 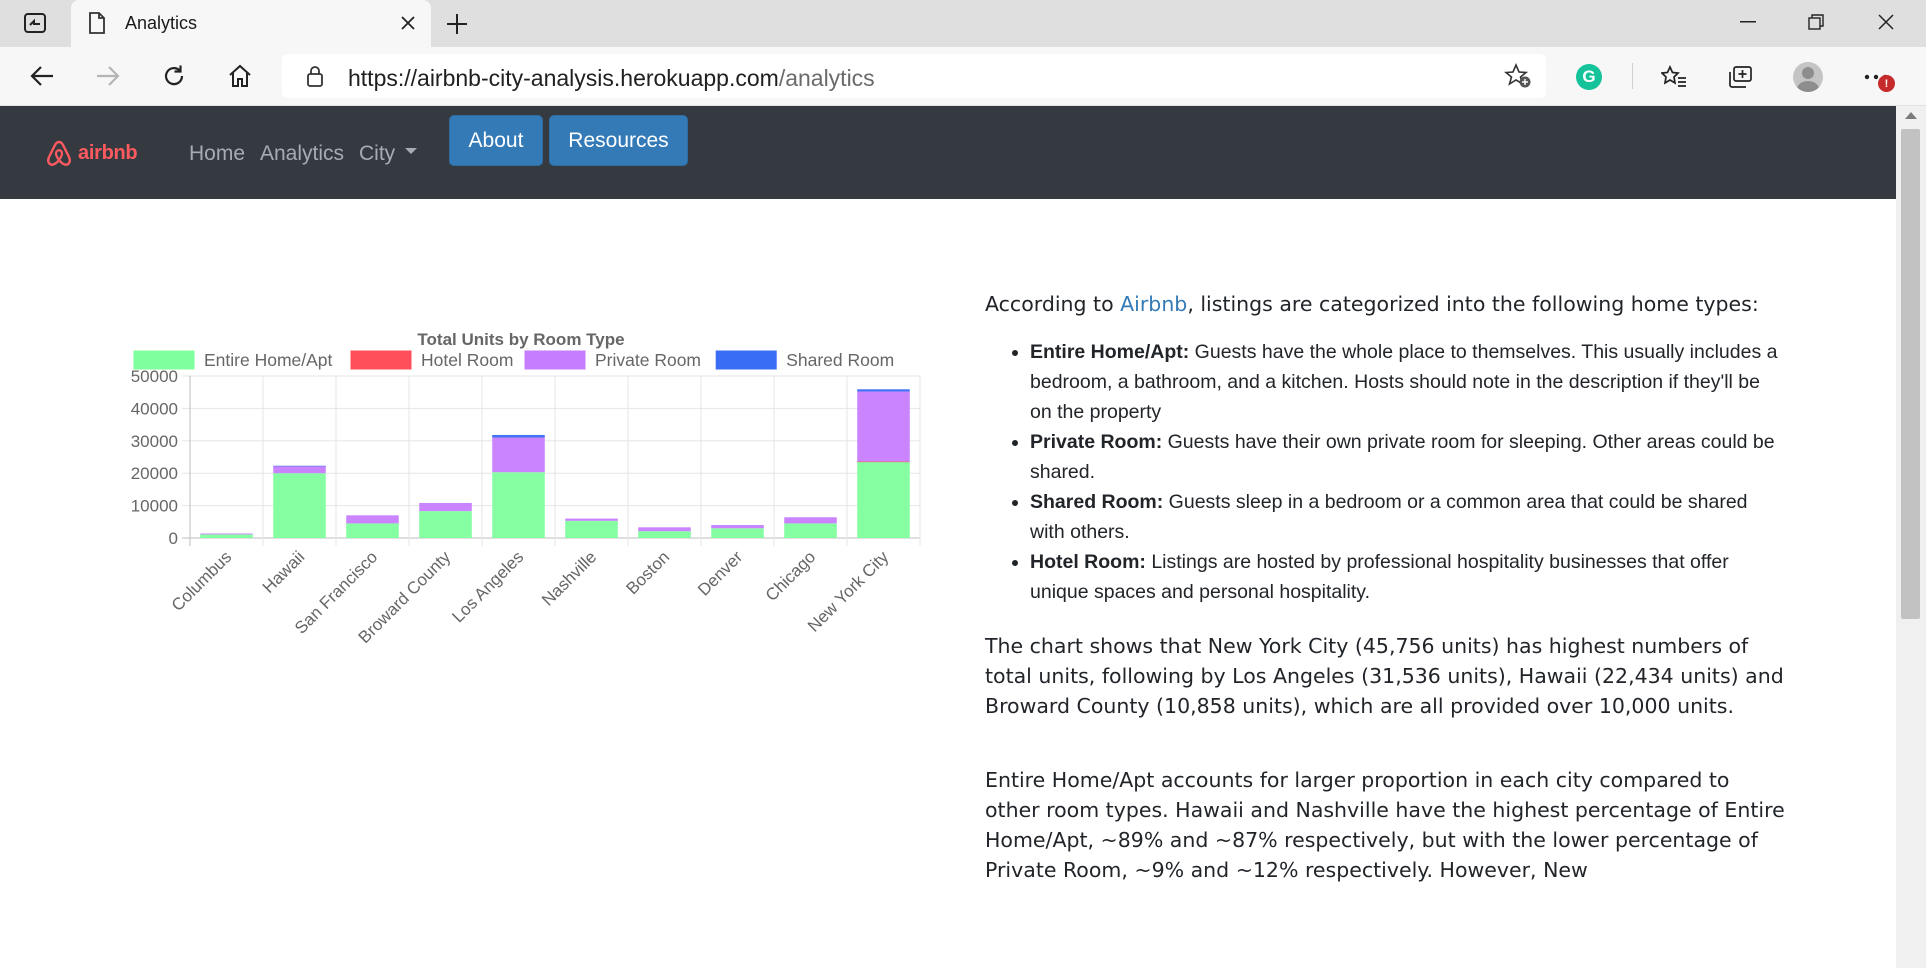 What do you see at coordinates (826, 78) in the screenshot?
I see `url-path: /analytics` at bounding box center [826, 78].